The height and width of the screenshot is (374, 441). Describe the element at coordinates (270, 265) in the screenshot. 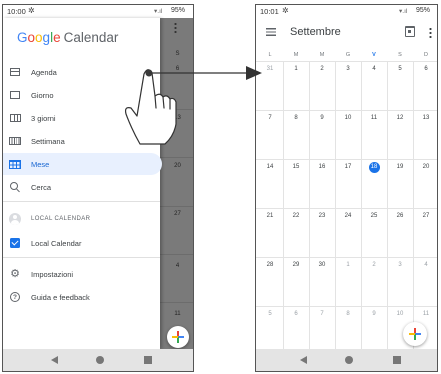

I see `day-cell: 28` at that location.